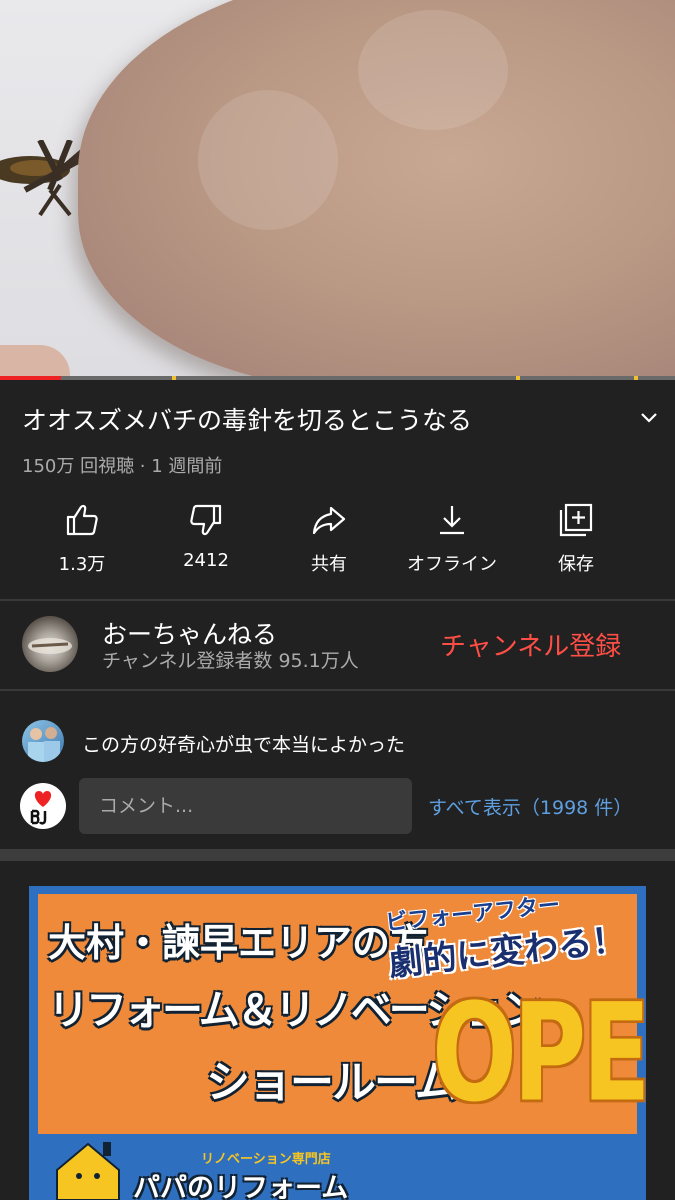 The image size is (675, 1200). What do you see at coordinates (452, 564) in the screenshot?
I see `download-label: オフライン` at bounding box center [452, 564].